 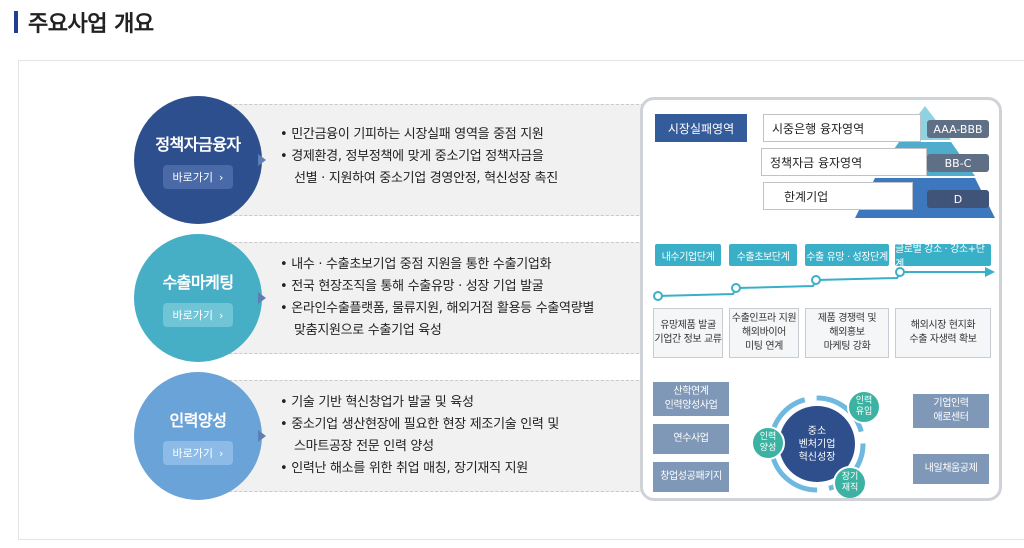 I want to click on center-line: 벤처기업, so click(x=817, y=444).